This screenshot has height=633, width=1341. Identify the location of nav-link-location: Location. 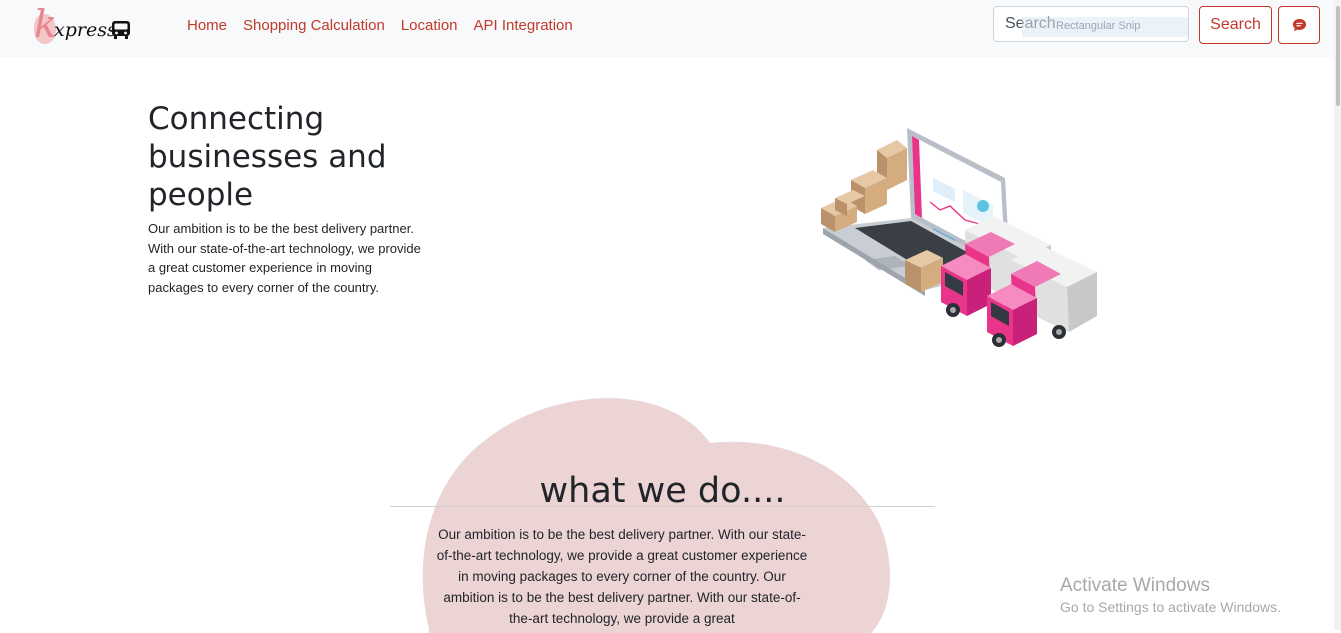
(429, 26).